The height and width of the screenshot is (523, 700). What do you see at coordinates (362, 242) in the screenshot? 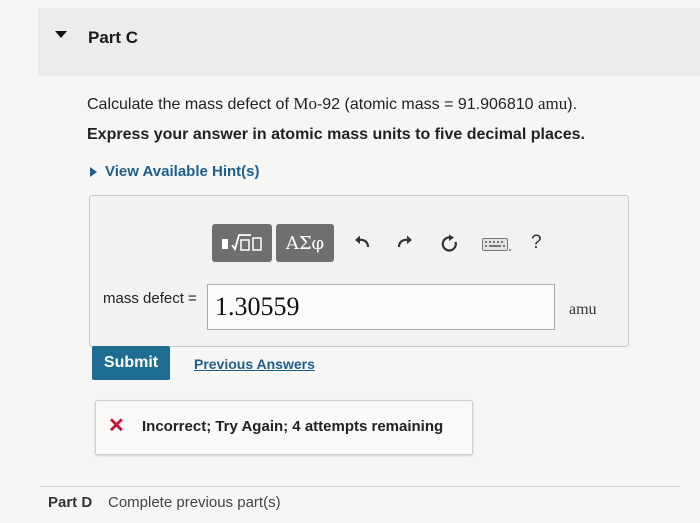
I see `undo-icon` at bounding box center [362, 242].